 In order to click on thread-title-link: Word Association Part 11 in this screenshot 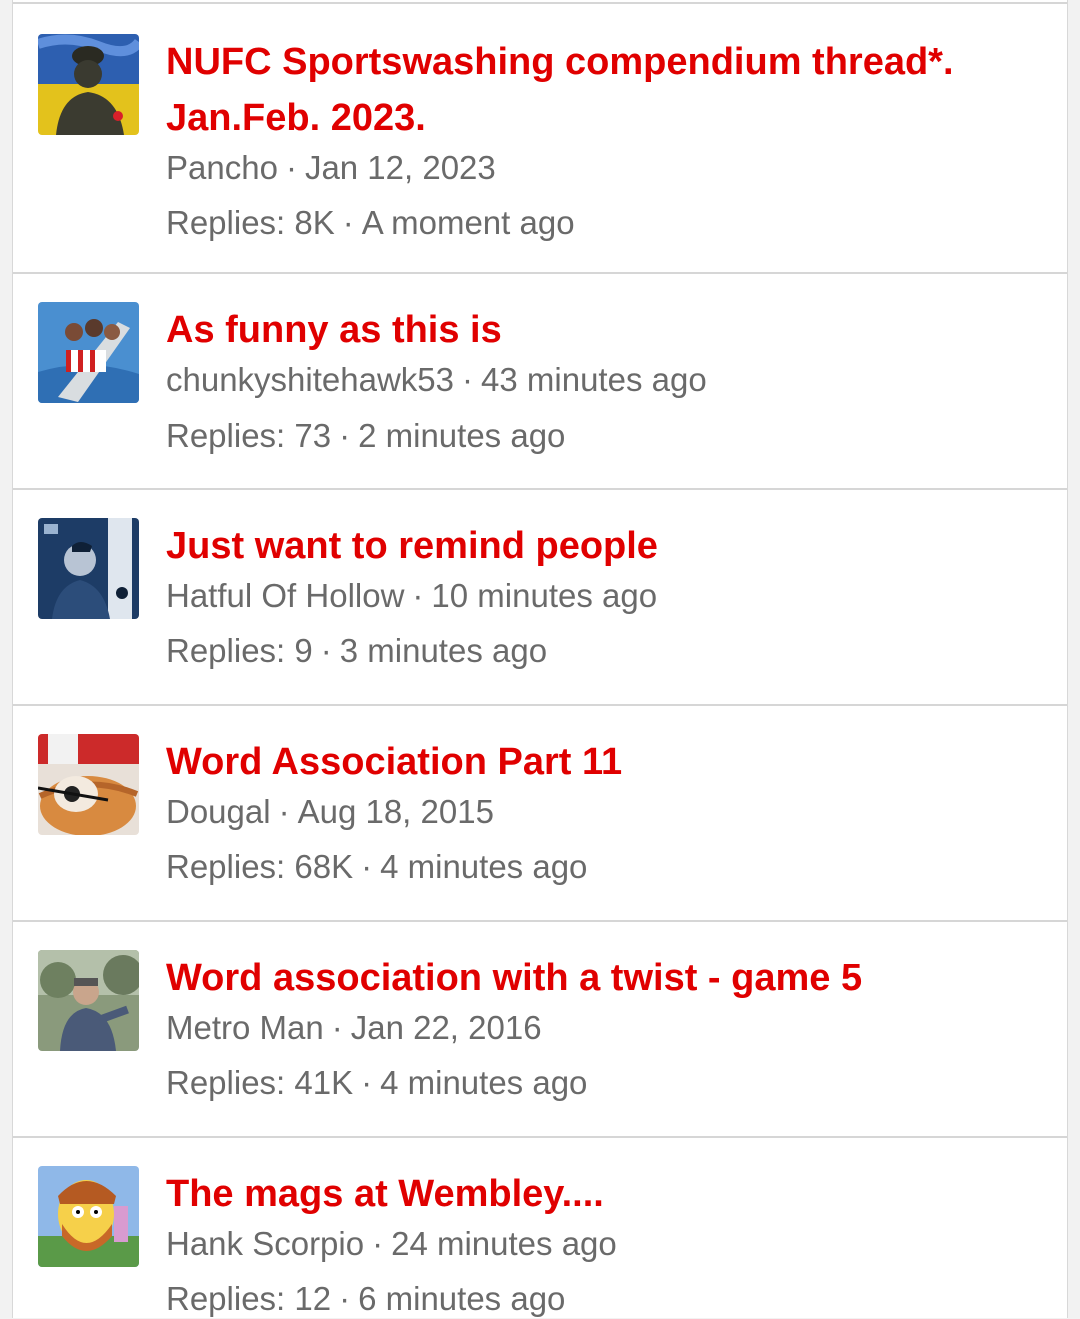, I will do `click(596, 762)`.